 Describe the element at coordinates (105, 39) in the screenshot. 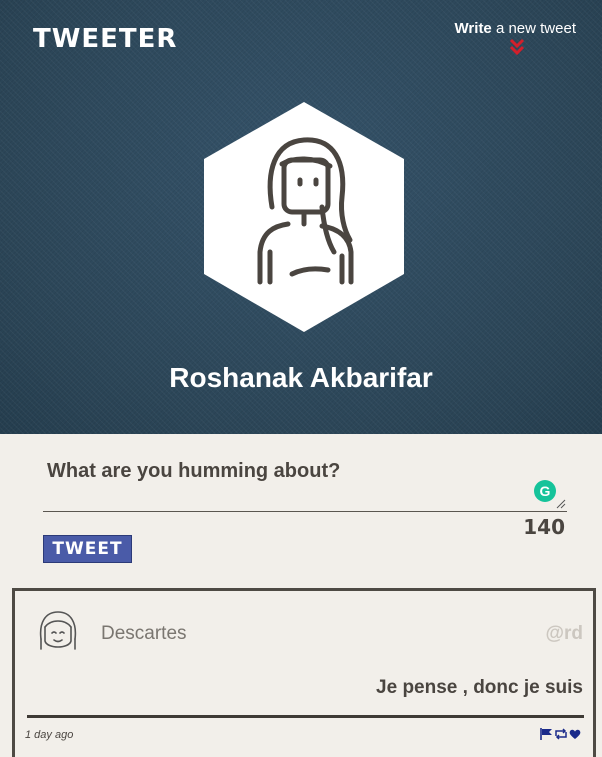

I see `app-logo: TWEETER` at that location.